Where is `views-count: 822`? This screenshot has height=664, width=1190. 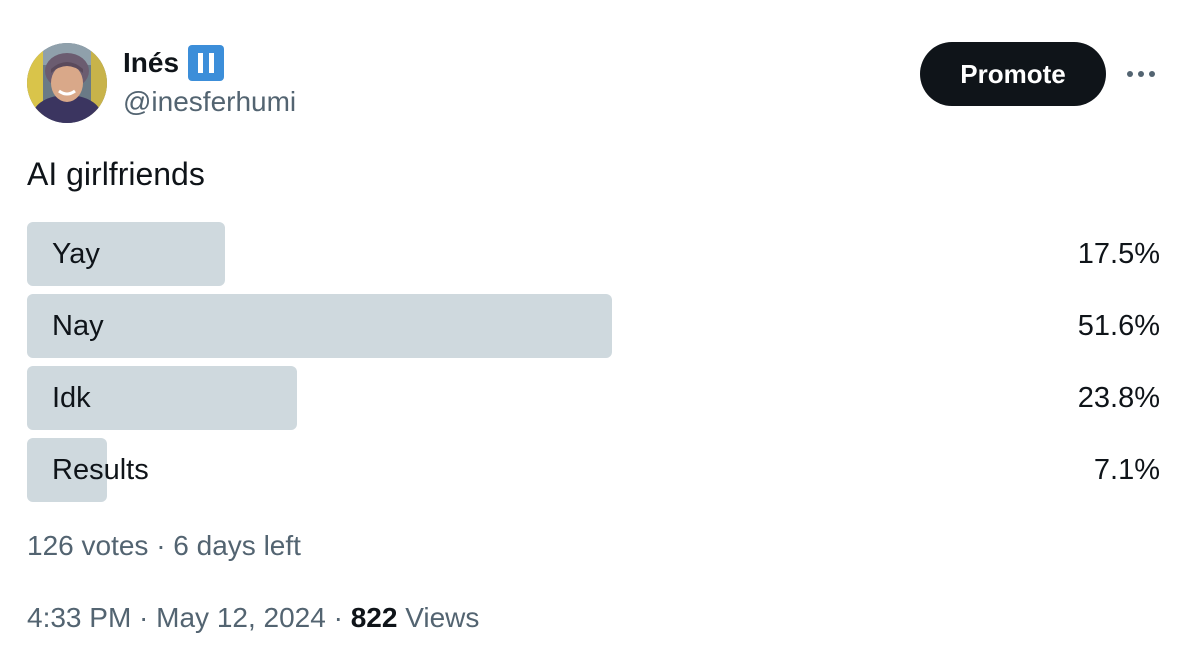 views-count: 822 is located at coordinates (374, 617).